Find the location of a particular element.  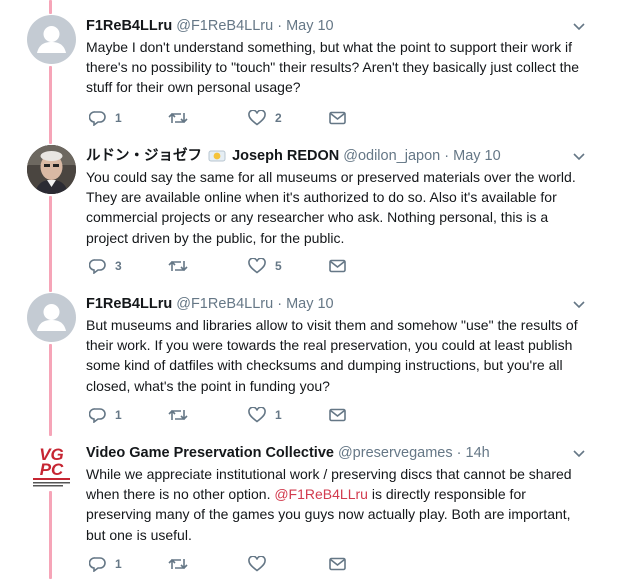

like-button: 1 is located at coordinates (265, 415).